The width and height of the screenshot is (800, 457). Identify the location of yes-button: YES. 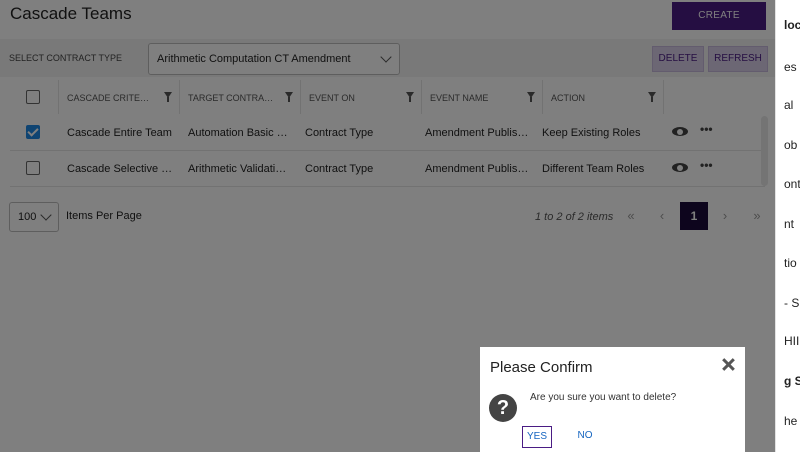
(537, 437).